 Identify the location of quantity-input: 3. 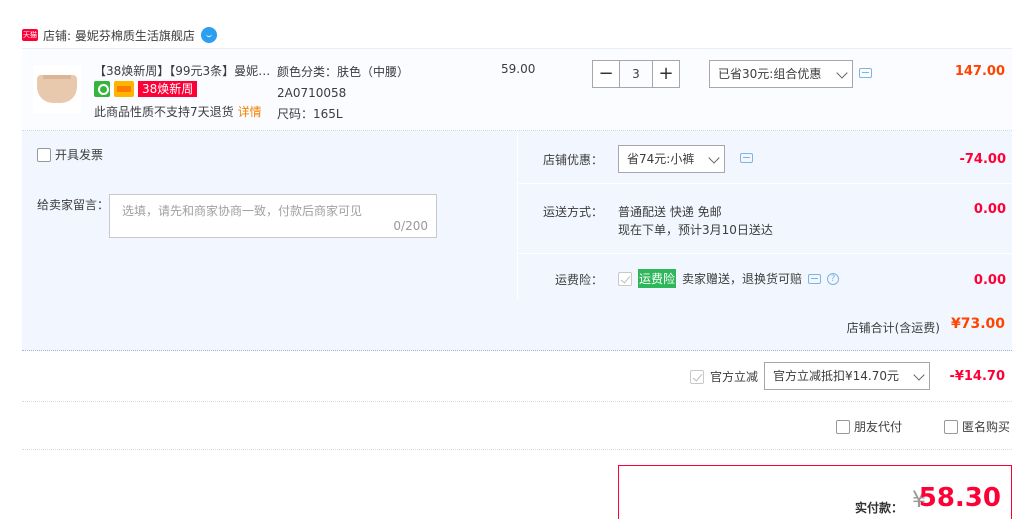
(636, 74).